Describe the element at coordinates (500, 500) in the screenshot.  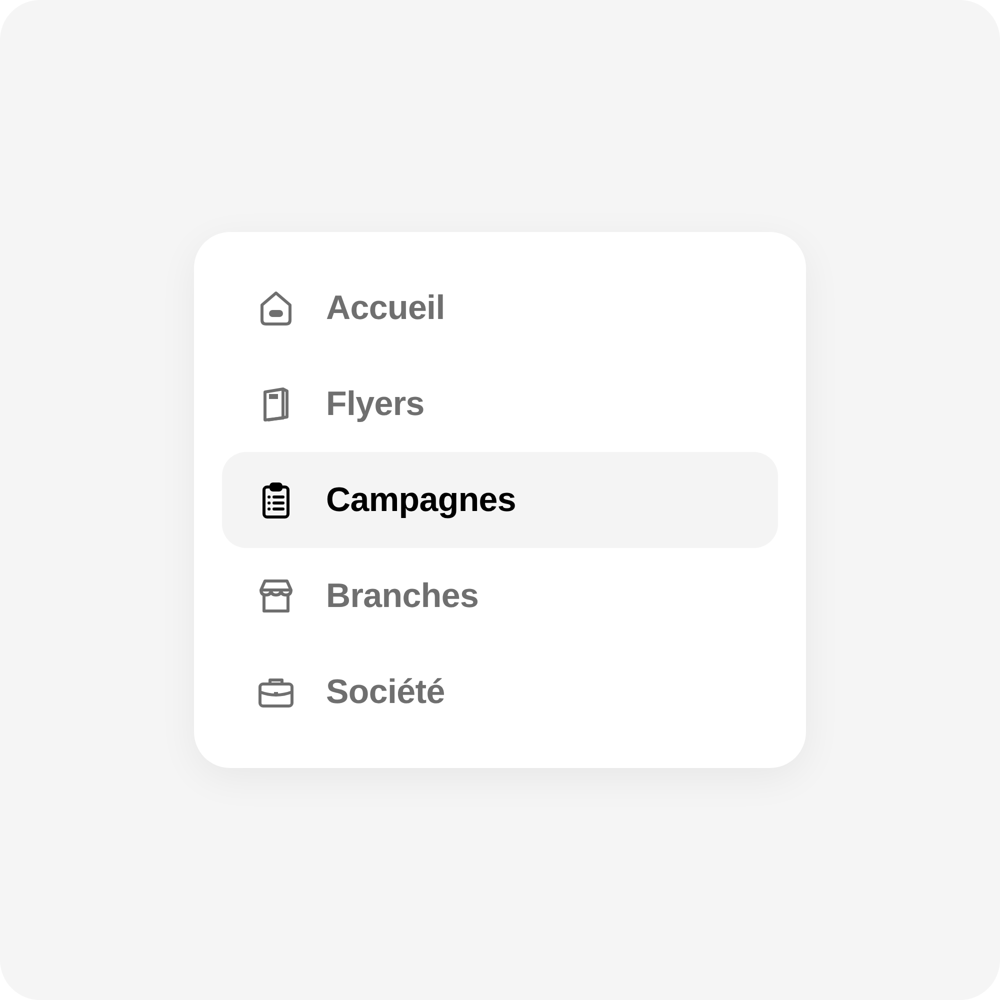
I see `menu-item: Campagnes` at that location.